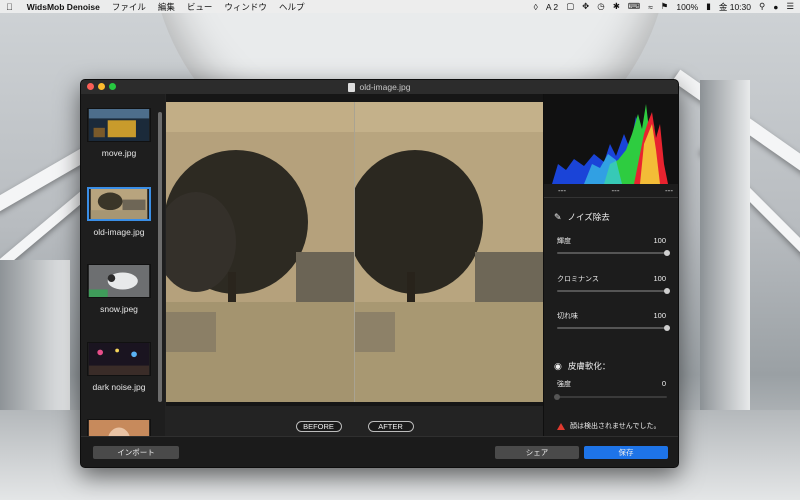 This screenshot has height=500, width=800. I want to click on thumbnail-item: snow.jpeg, so click(119, 289).